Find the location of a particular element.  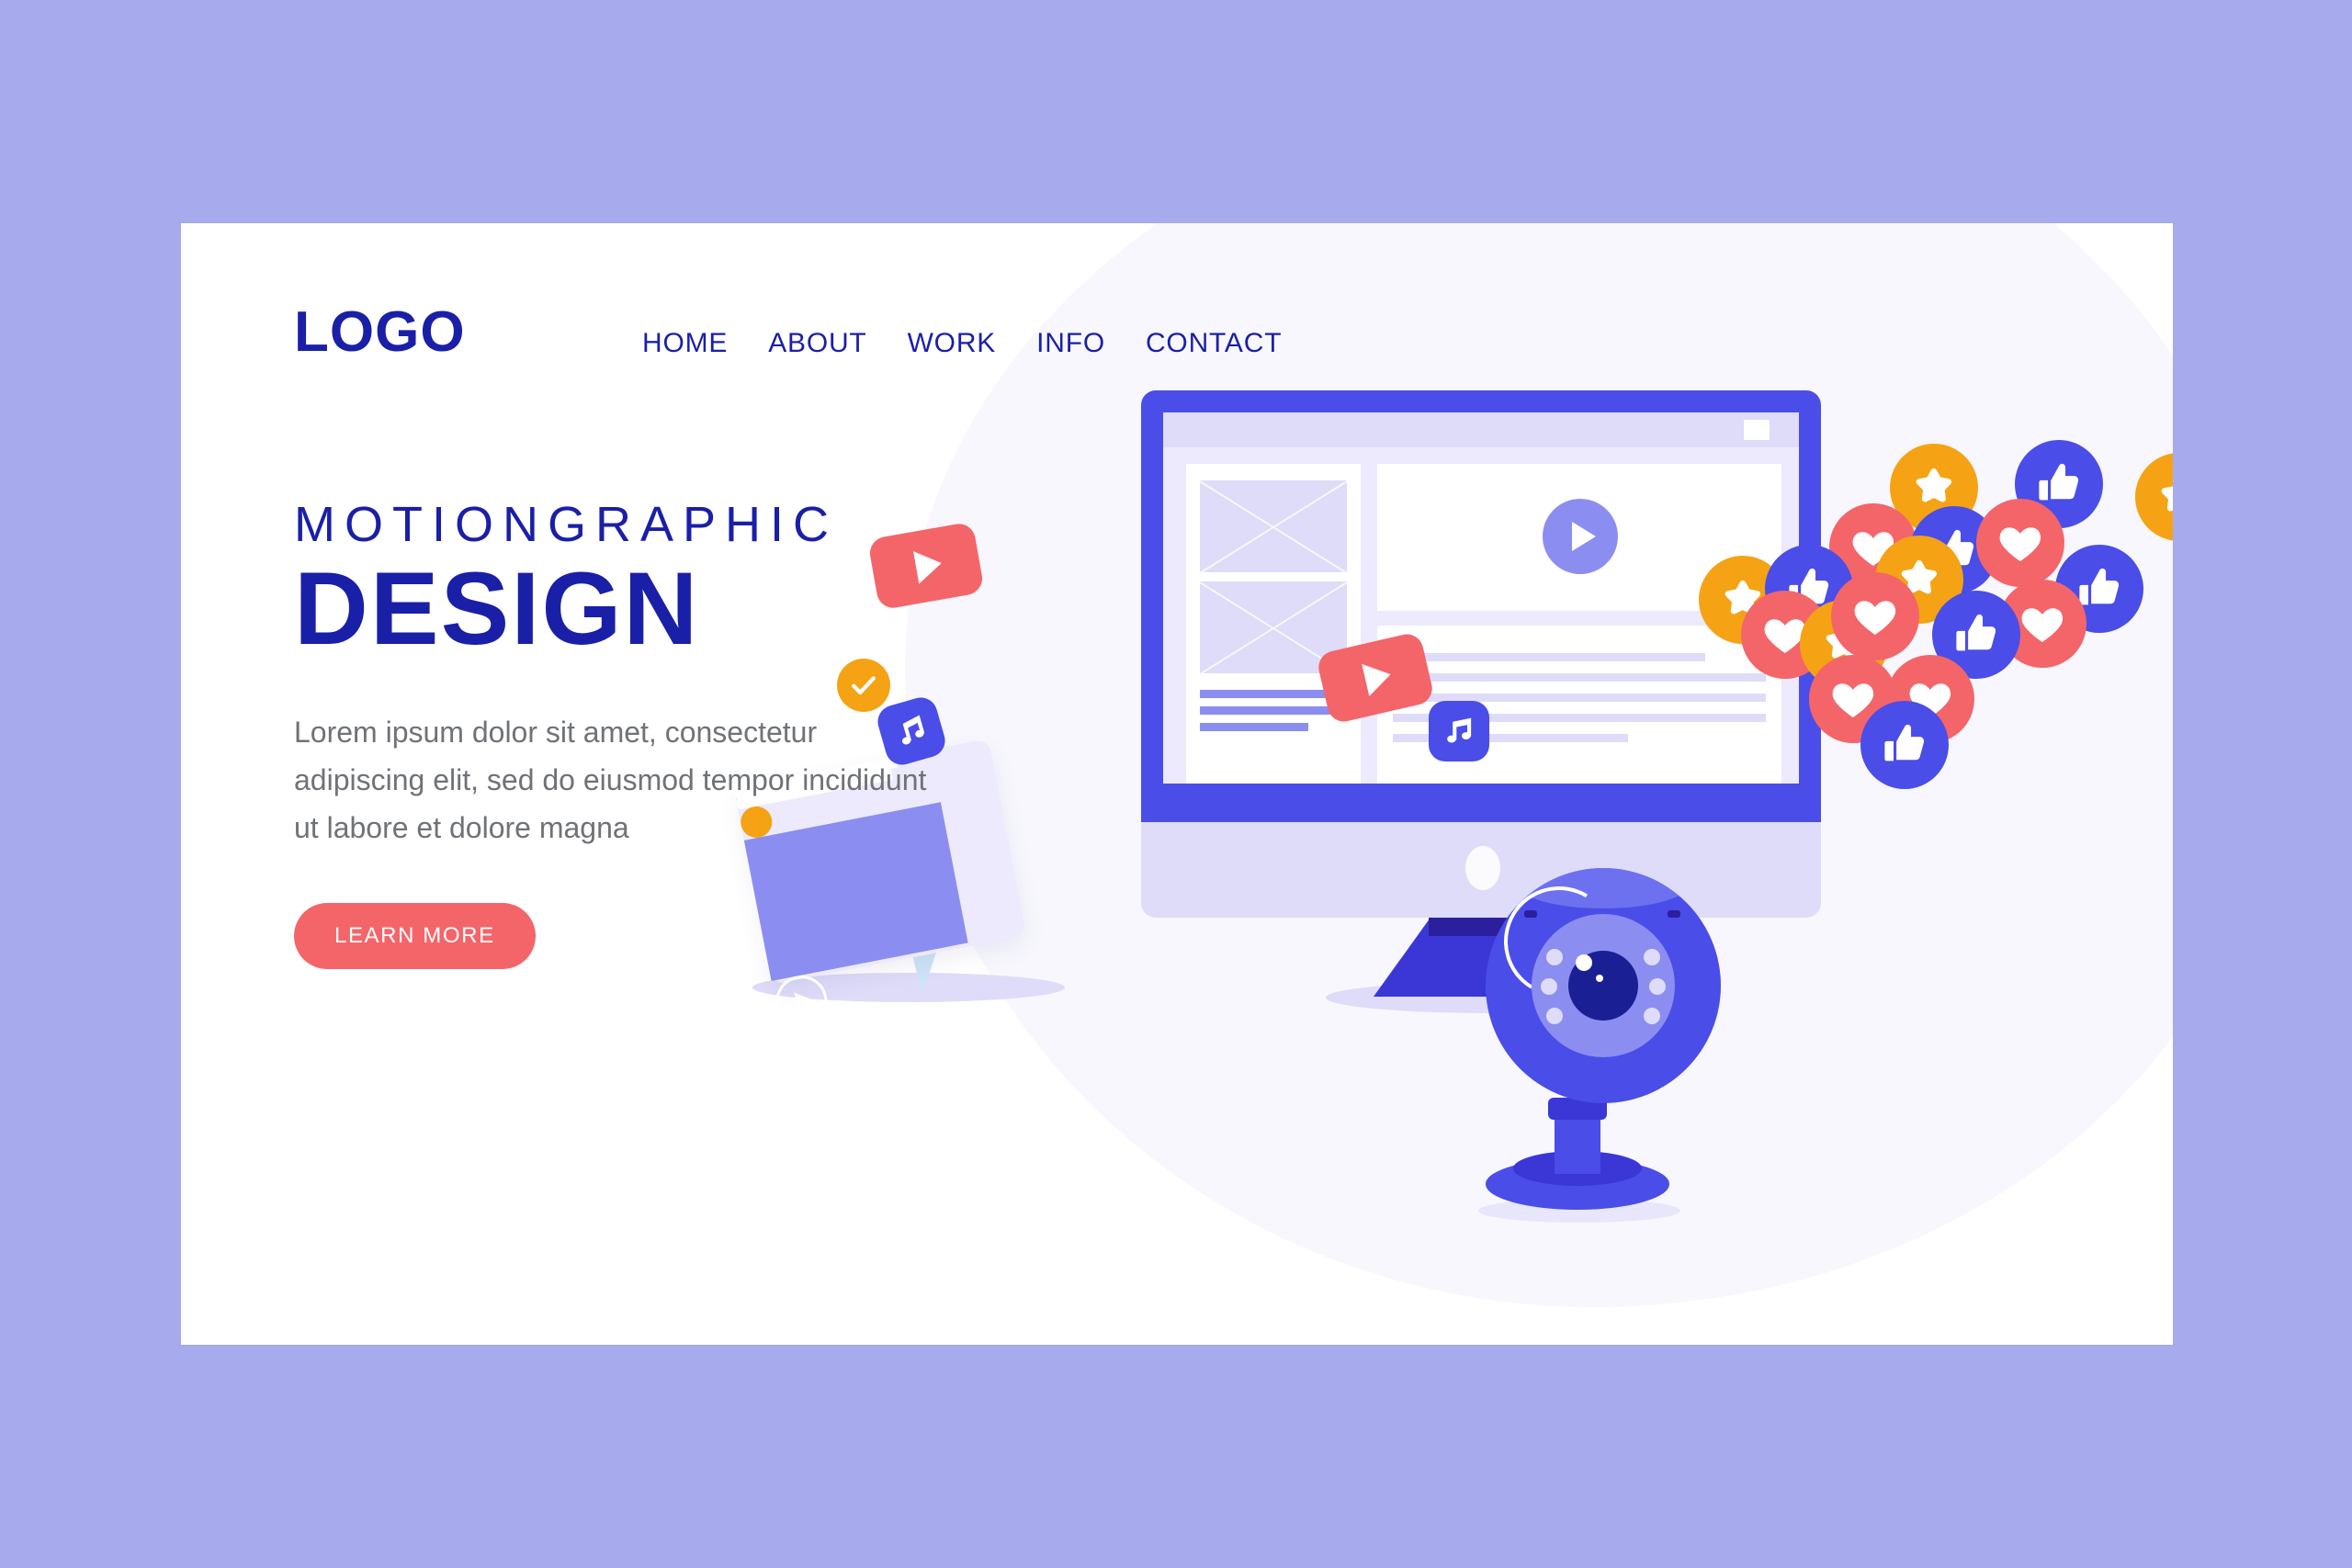

logo: LOGO is located at coordinates (380, 332).